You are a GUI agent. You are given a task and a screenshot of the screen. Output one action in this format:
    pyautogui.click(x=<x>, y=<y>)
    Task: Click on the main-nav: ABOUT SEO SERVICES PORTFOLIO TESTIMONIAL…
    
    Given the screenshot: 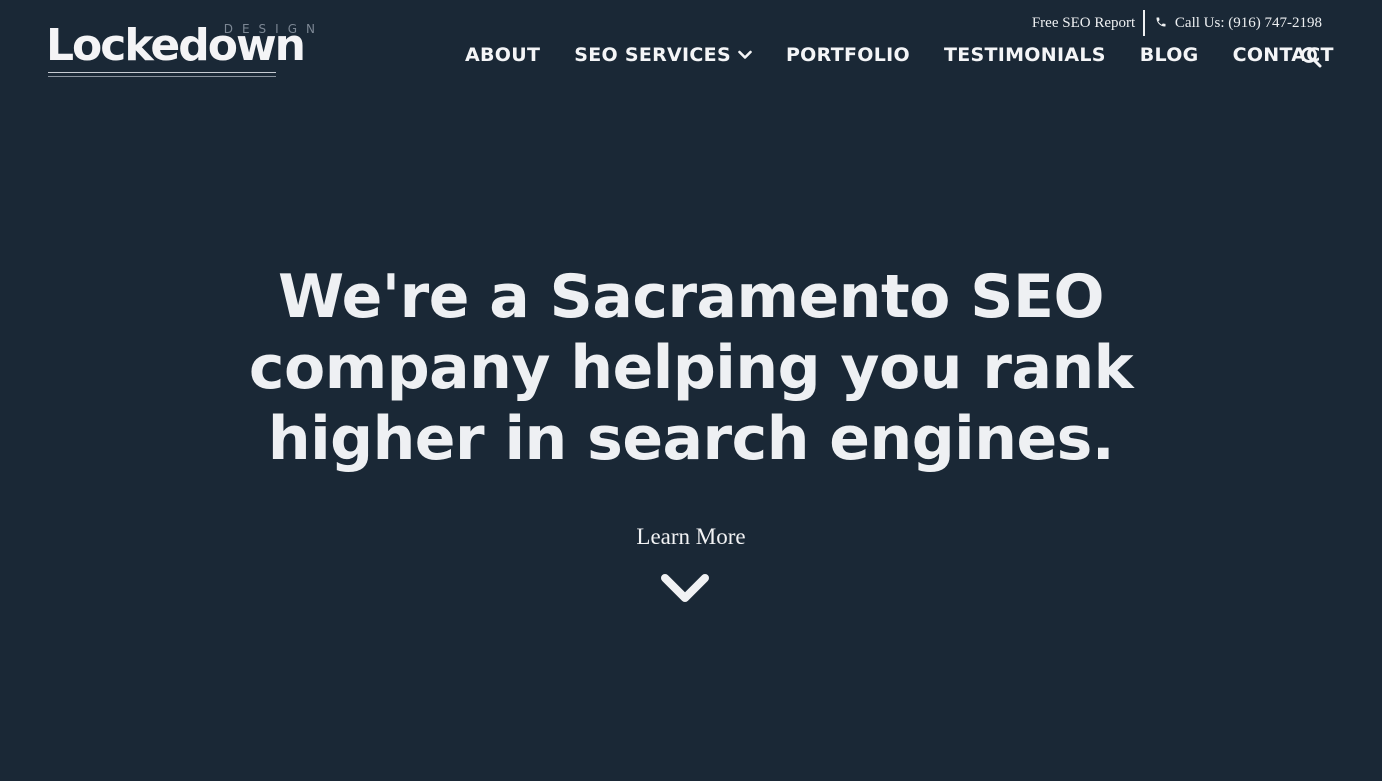 What is the action you would take?
    pyautogui.click(x=916, y=55)
    